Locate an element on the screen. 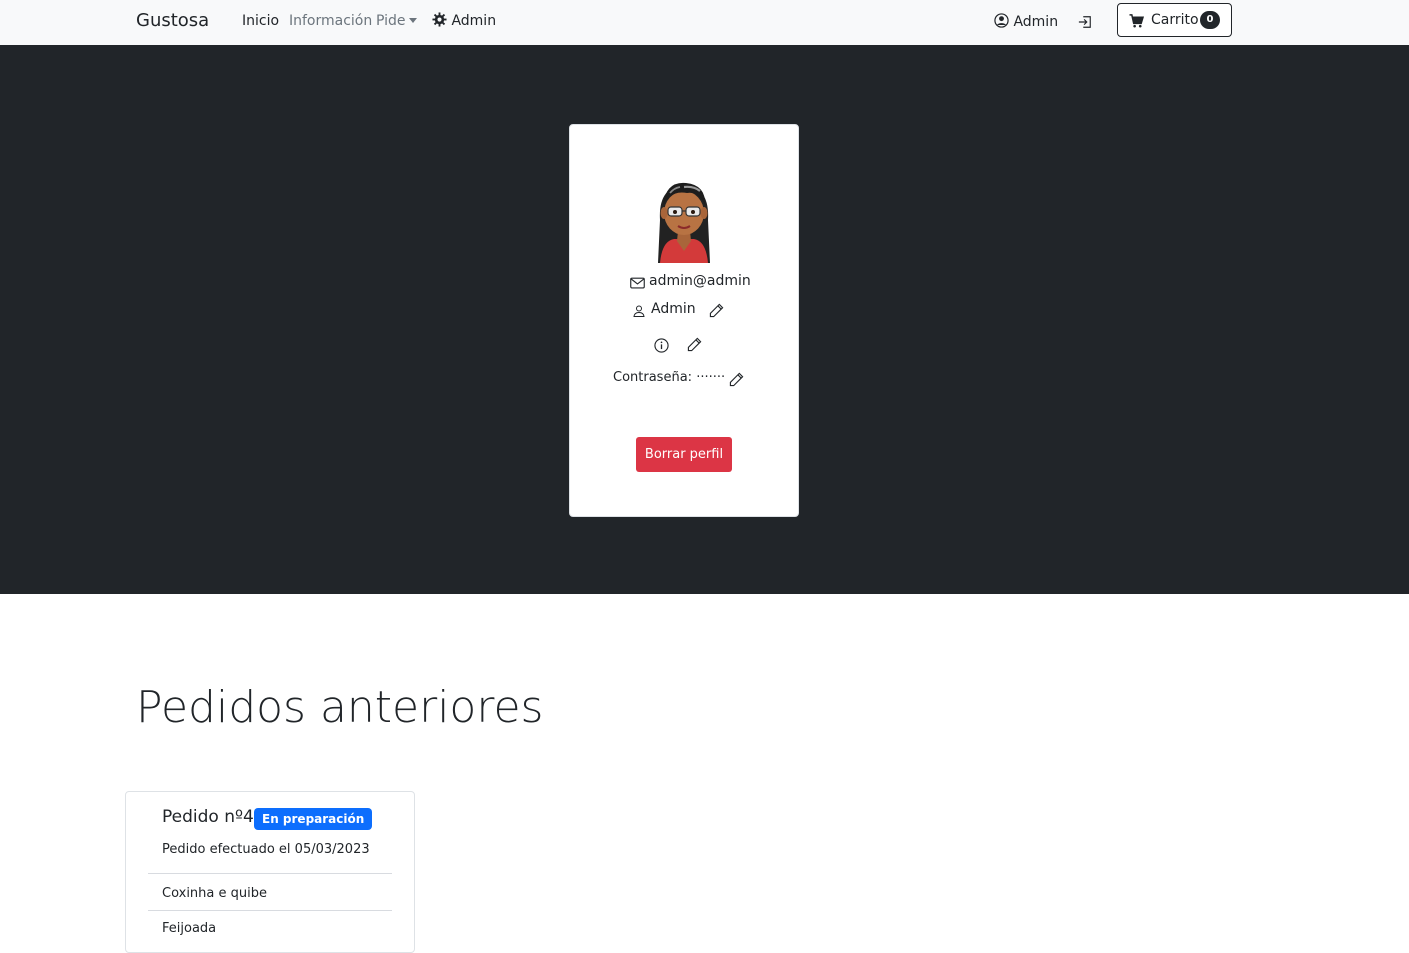 This screenshot has height=953, width=1409. profile-email: admin@admin is located at coordinates (700, 281).